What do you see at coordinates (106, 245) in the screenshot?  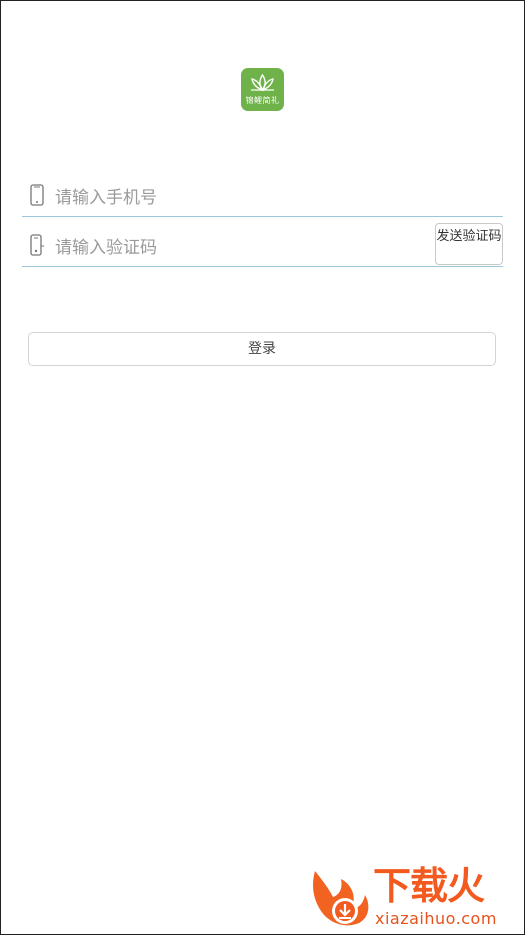 I see `code-input: 请输入验证码` at bounding box center [106, 245].